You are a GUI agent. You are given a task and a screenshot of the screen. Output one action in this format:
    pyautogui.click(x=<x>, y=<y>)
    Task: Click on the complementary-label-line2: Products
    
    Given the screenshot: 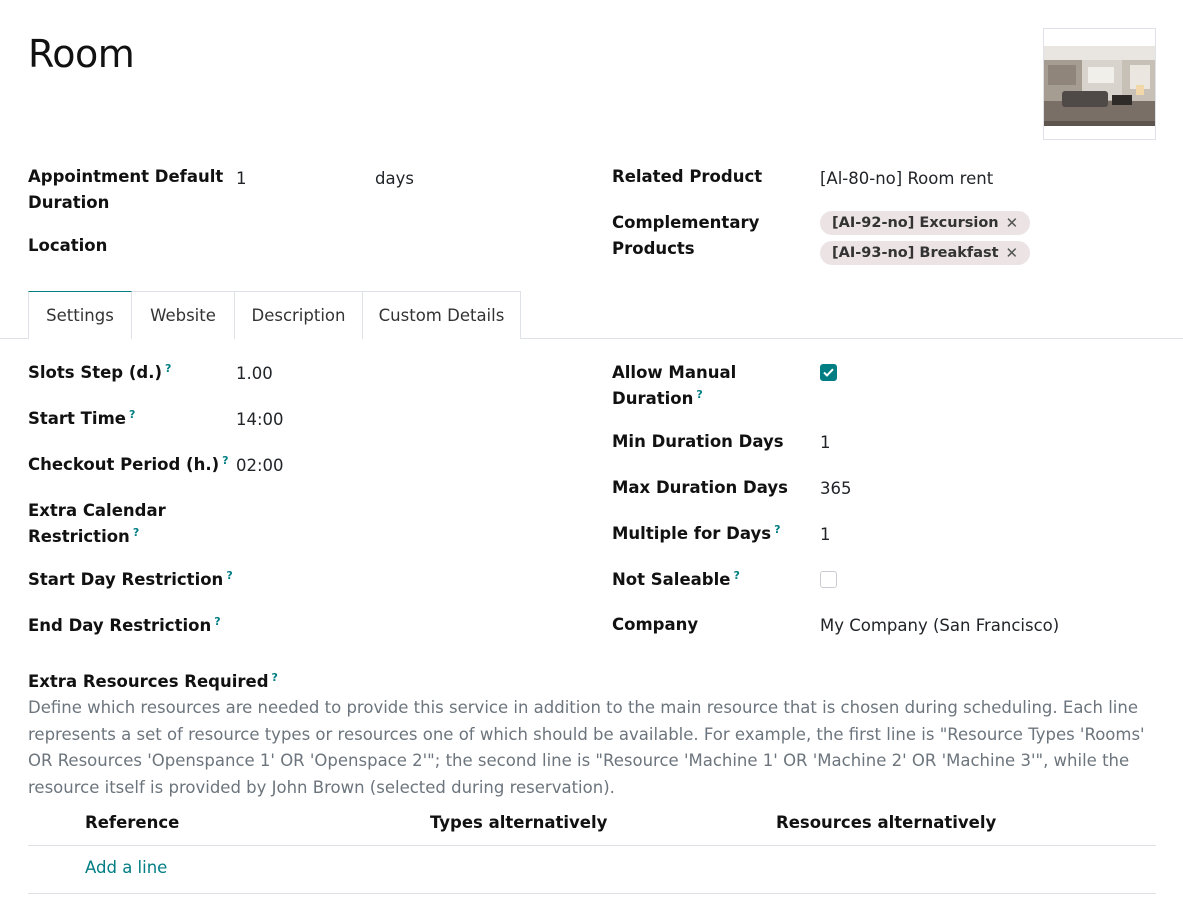 What is the action you would take?
    pyautogui.click(x=653, y=248)
    